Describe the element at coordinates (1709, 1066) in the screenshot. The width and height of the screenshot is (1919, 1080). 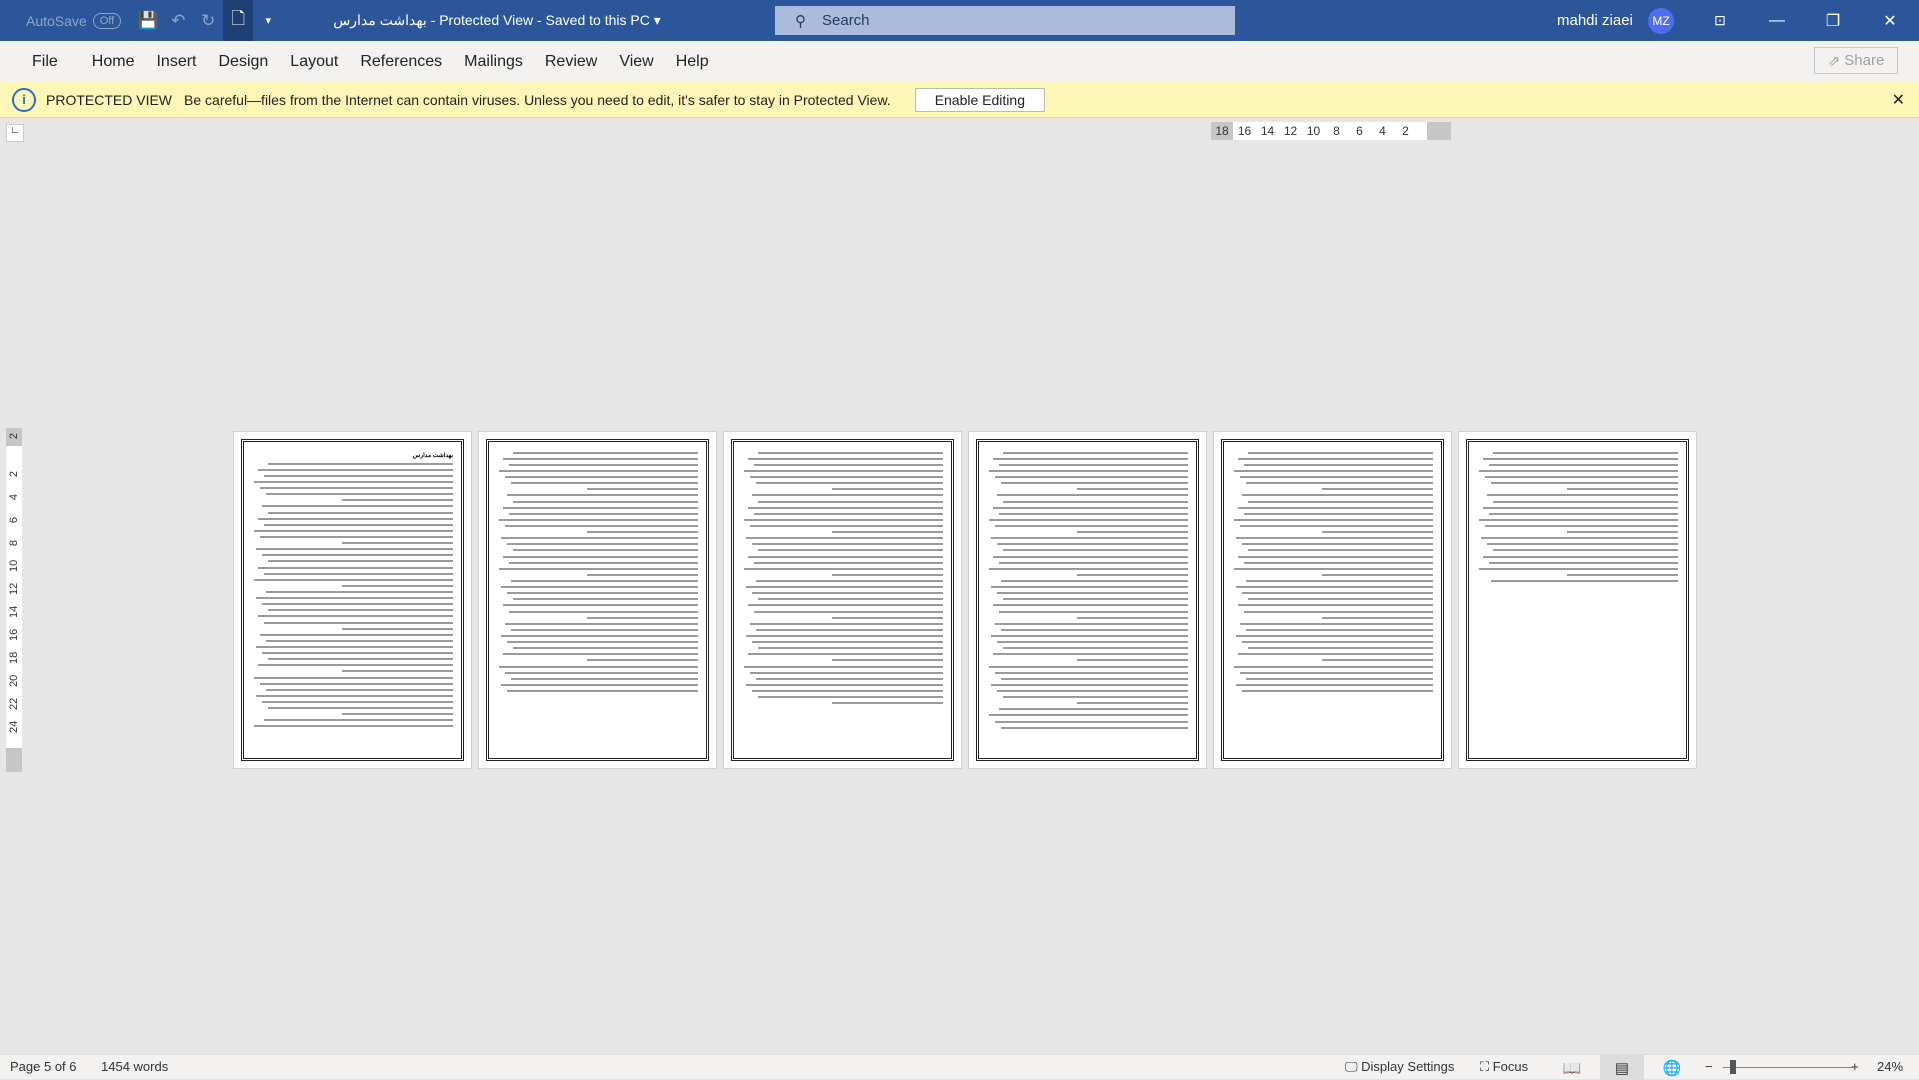
I see `zoom-out-button: −` at that location.